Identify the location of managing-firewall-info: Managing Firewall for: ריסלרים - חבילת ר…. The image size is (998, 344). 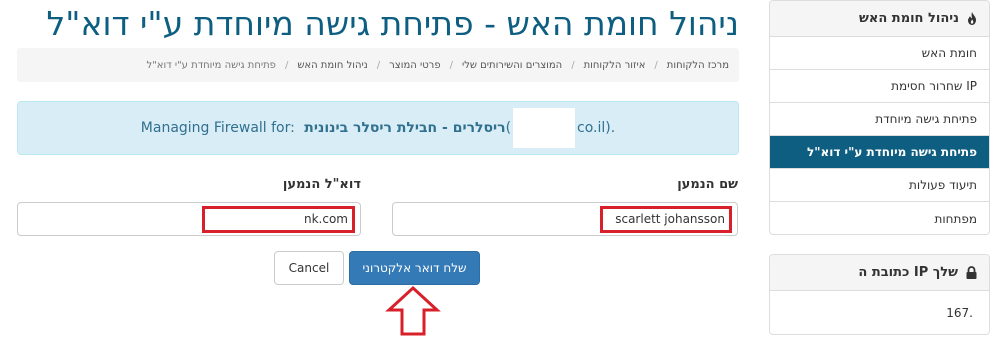
(378, 128).